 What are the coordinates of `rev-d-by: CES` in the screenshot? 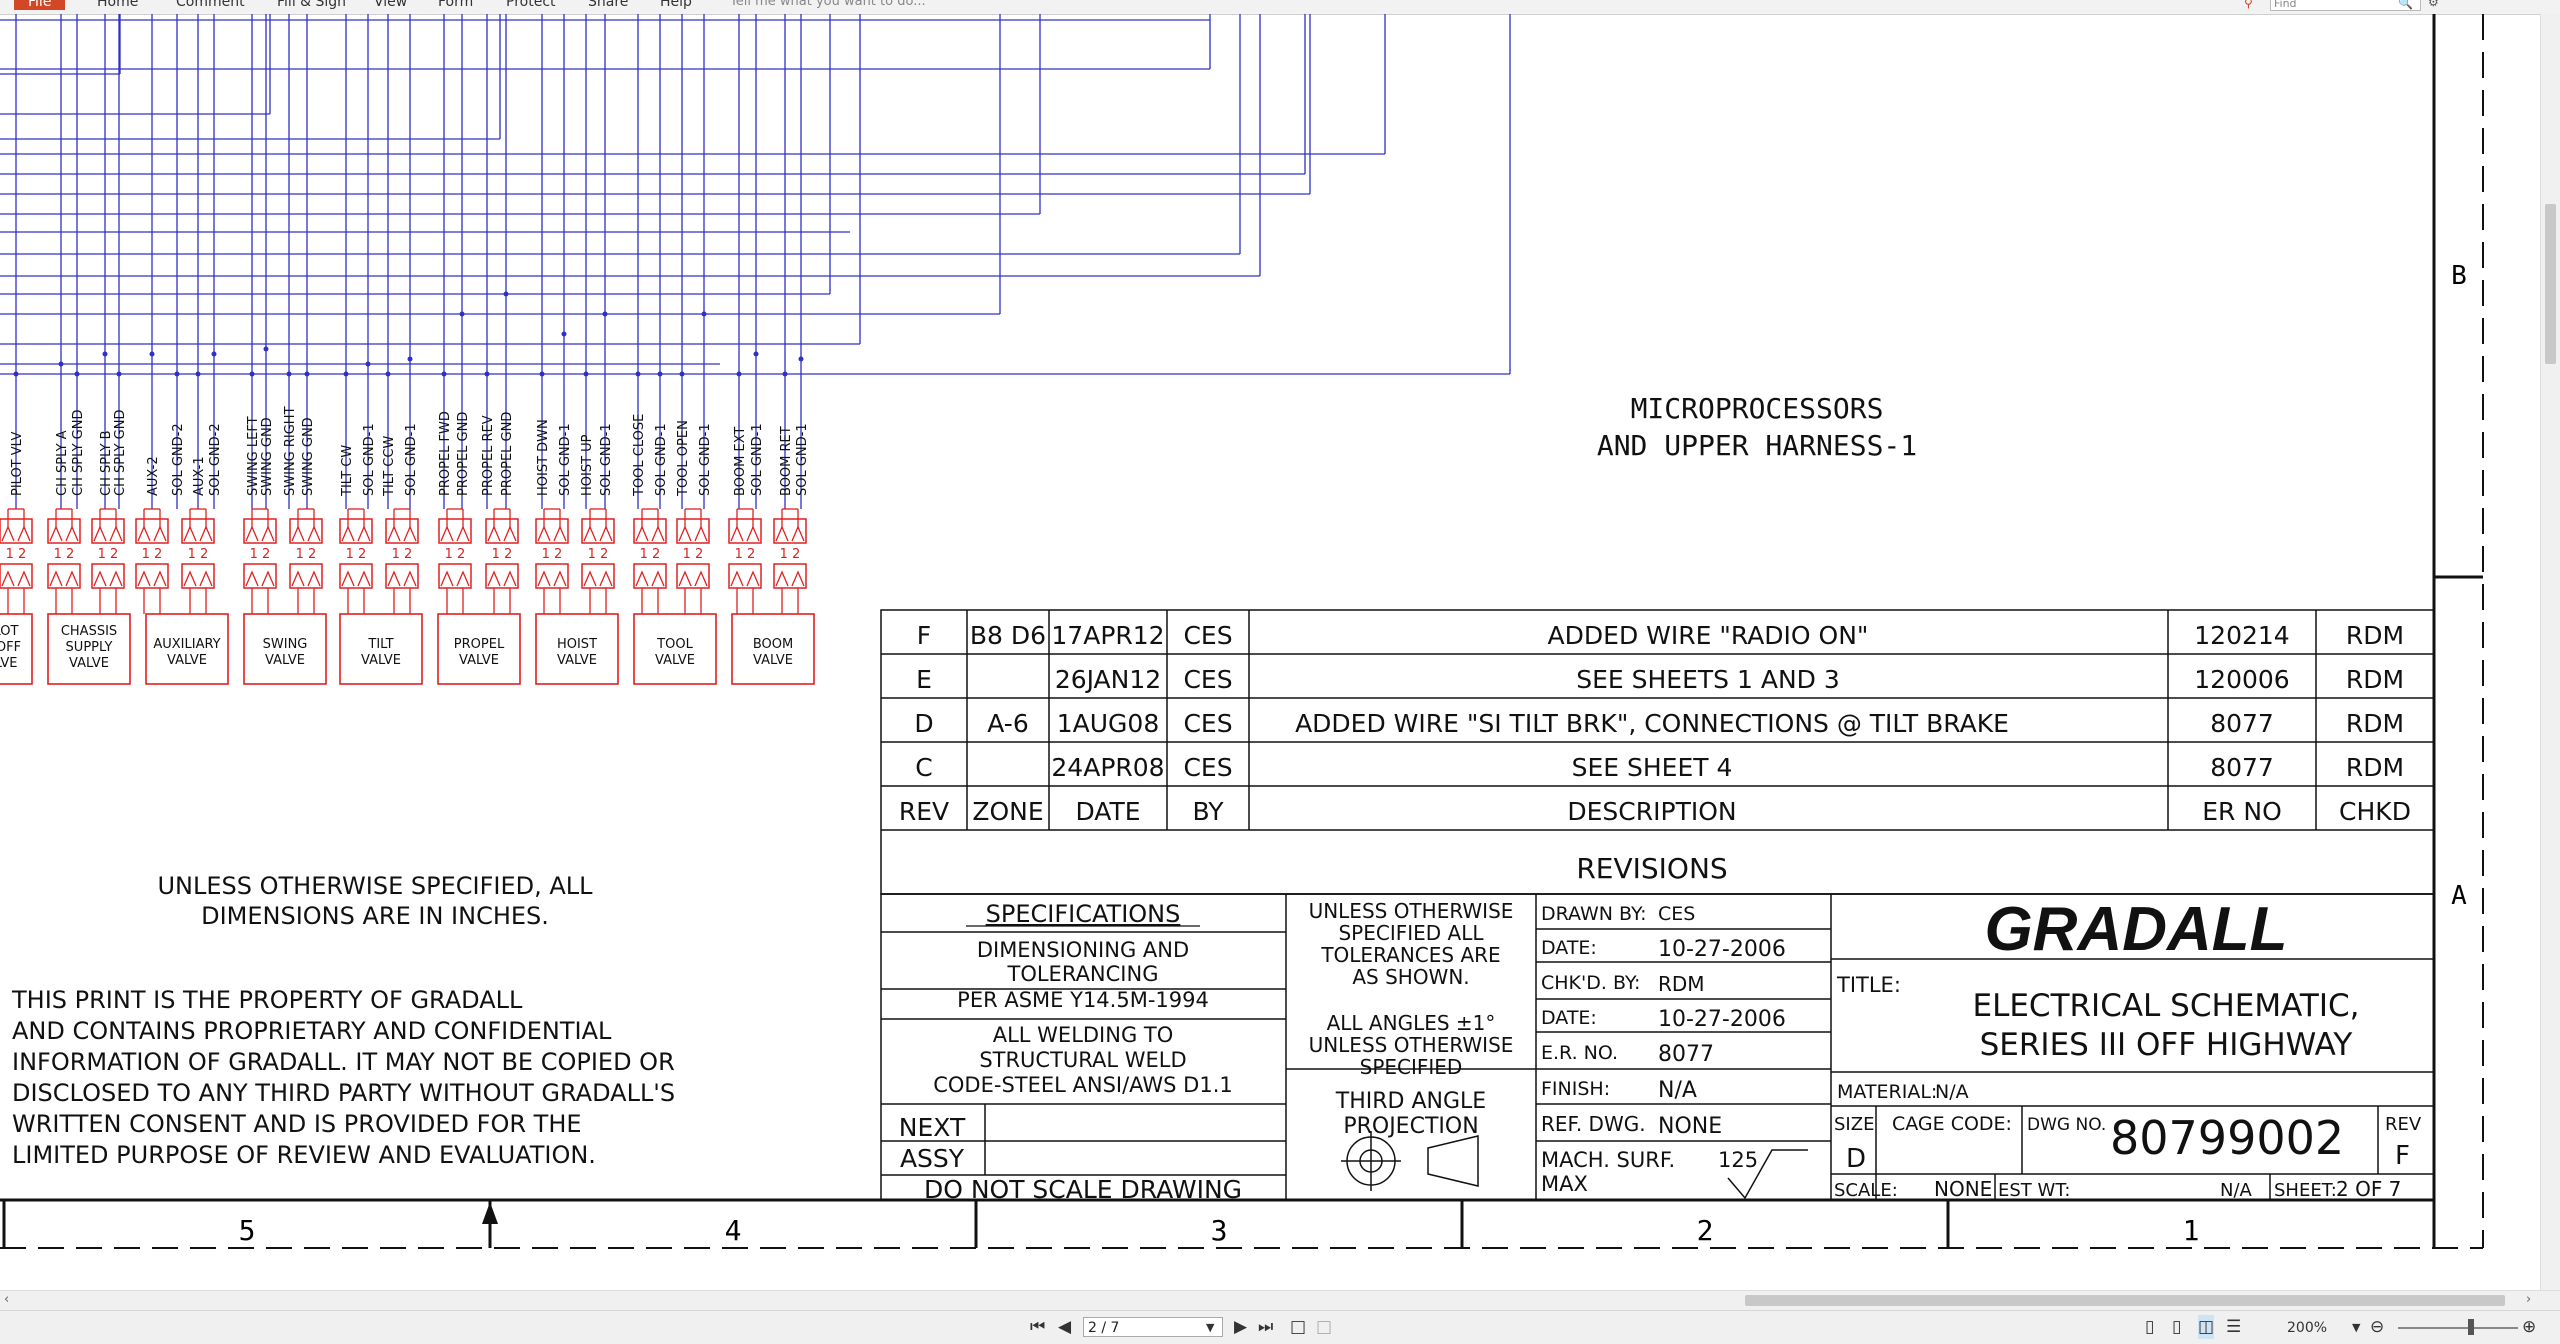 It's located at (1207, 723).